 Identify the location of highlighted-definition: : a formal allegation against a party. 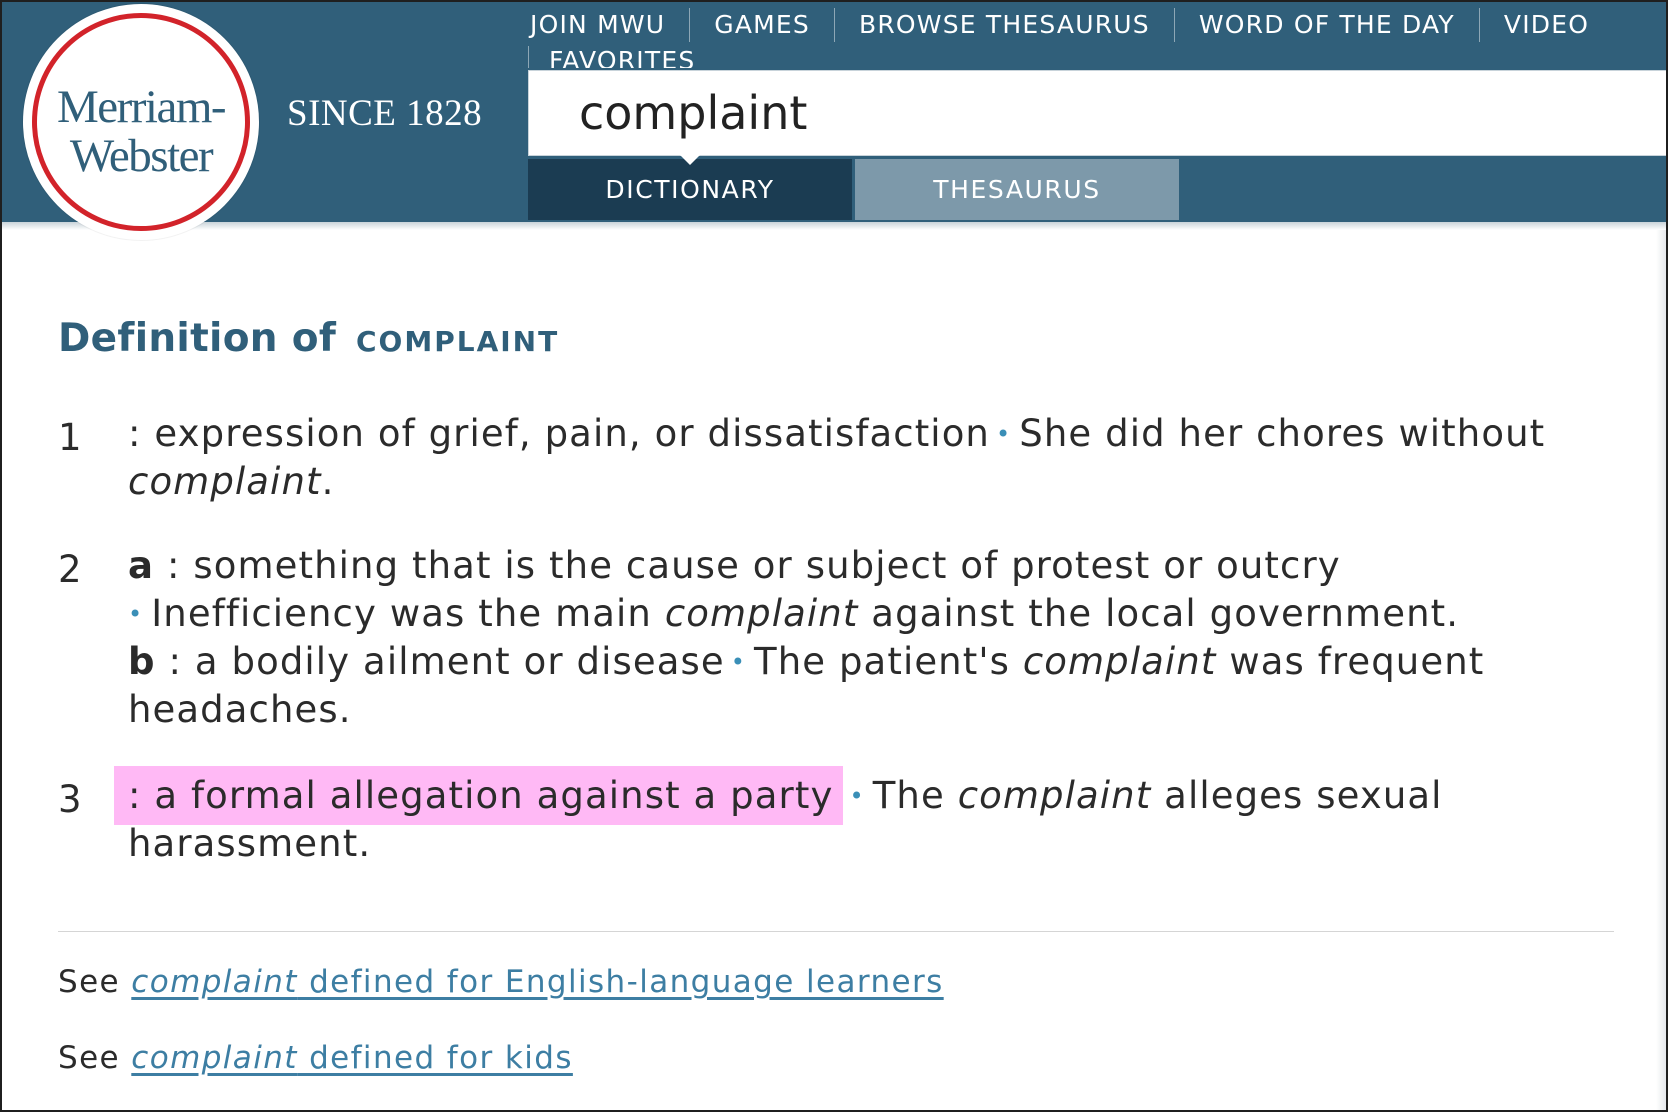
(479, 795).